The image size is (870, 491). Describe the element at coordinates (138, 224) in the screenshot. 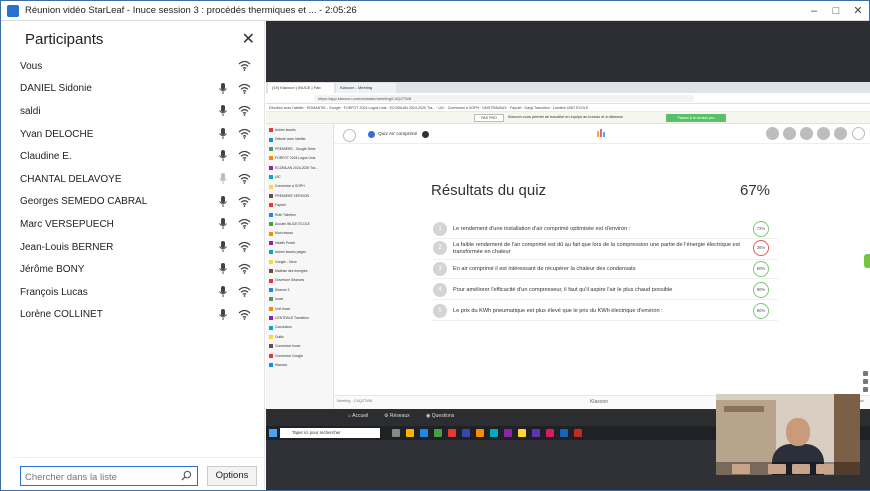

I see `participant-row: Marc VERSEPUECH` at that location.